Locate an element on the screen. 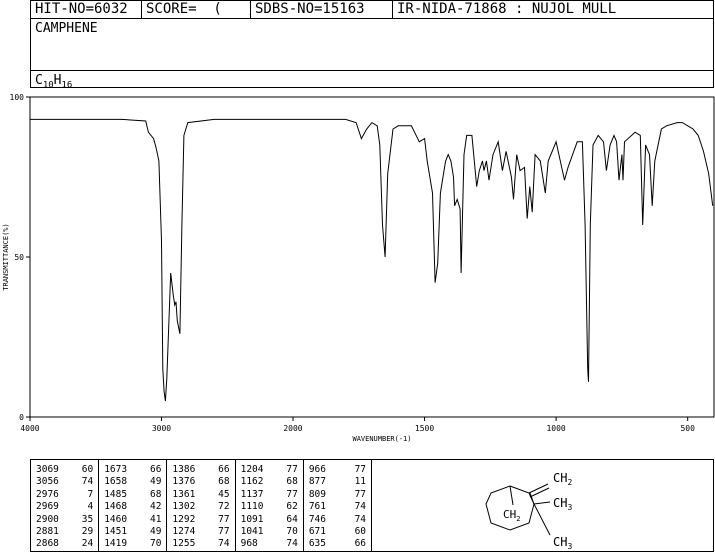 The width and height of the screenshot is (715, 557). peak-wavenumber: 1658 is located at coordinates (116, 482).